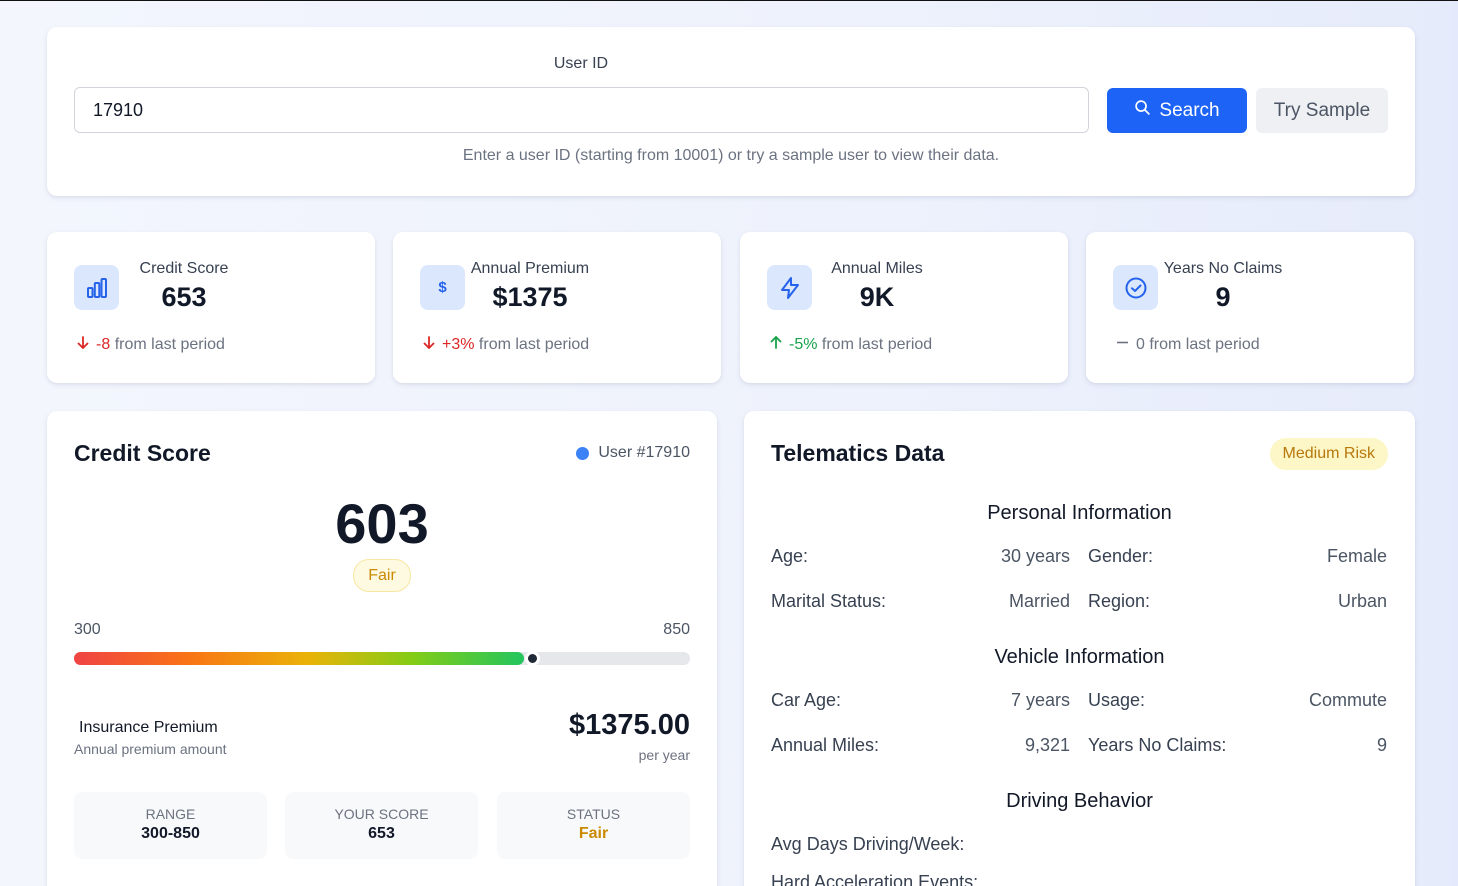 This screenshot has height=886, width=1458. What do you see at coordinates (1347, 700) in the screenshot?
I see `usage-value: Commute` at bounding box center [1347, 700].